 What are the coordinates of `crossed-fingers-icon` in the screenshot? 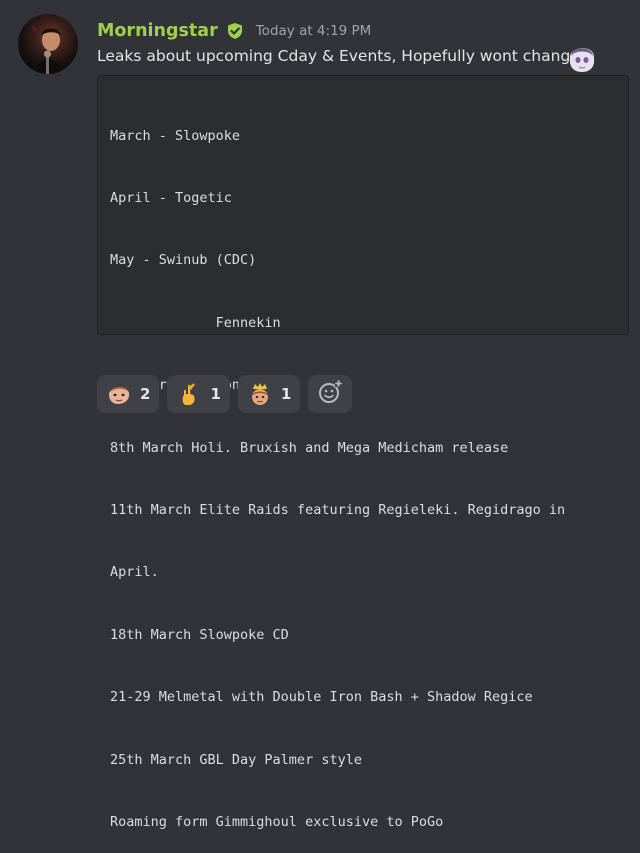 It's located at (189, 394).